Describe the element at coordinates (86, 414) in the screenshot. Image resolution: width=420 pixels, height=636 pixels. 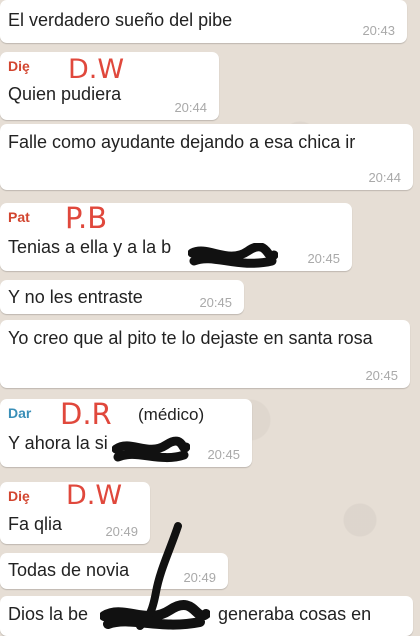
I see `handwritten-initials: D.R` at that location.